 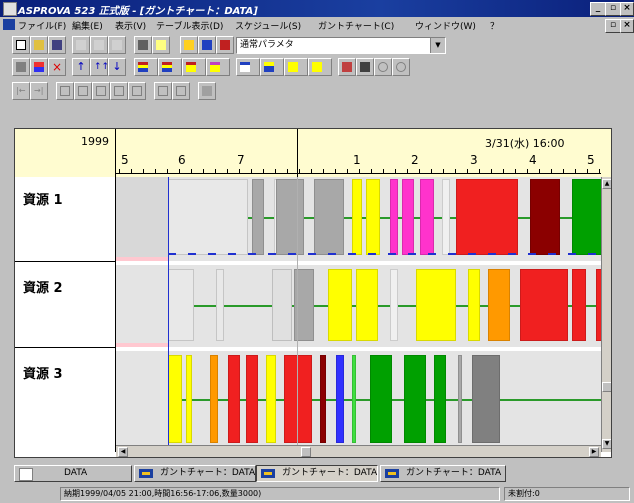 I want to click on schedule-backward-icon, so click(x=207, y=45).